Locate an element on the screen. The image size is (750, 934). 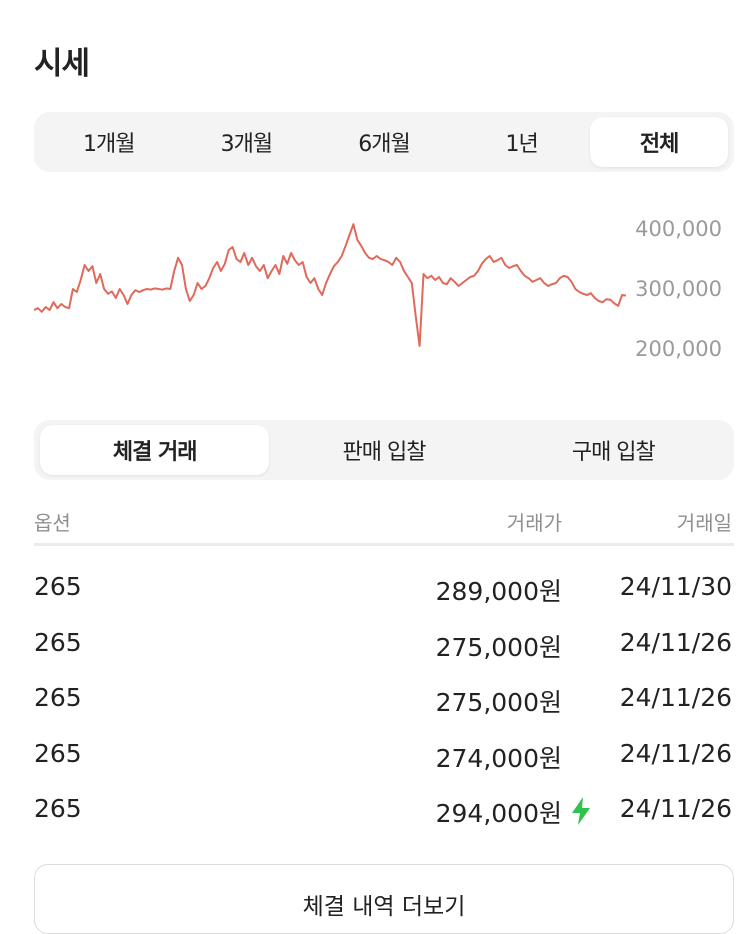
tab-6-months: 6개월 is located at coordinates (384, 142).